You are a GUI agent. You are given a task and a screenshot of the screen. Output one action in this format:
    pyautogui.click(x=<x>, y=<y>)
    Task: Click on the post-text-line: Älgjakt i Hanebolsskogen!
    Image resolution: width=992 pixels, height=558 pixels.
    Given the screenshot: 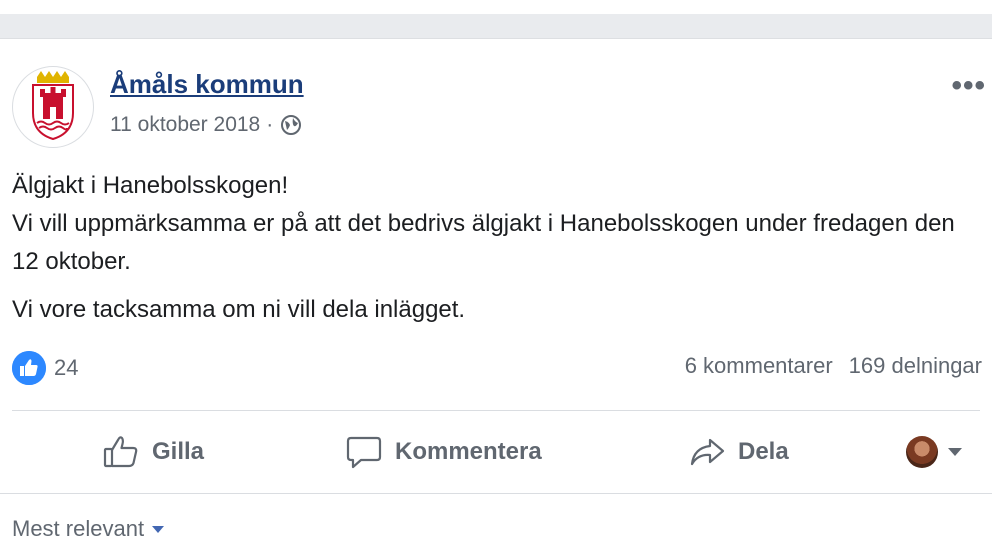 What is the action you would take?
    pyautogui.click(x=150, y=185)
    